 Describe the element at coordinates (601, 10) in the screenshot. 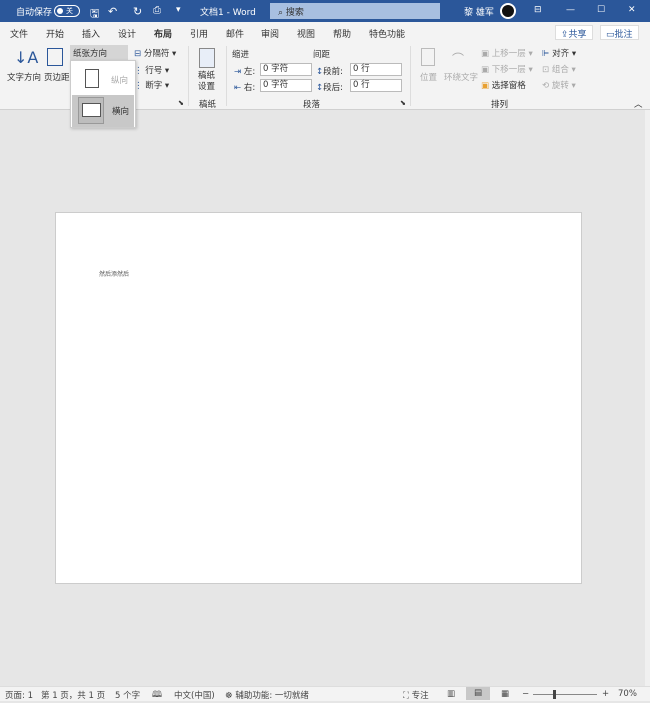

I see `maximize-icon: ☐` at that location.